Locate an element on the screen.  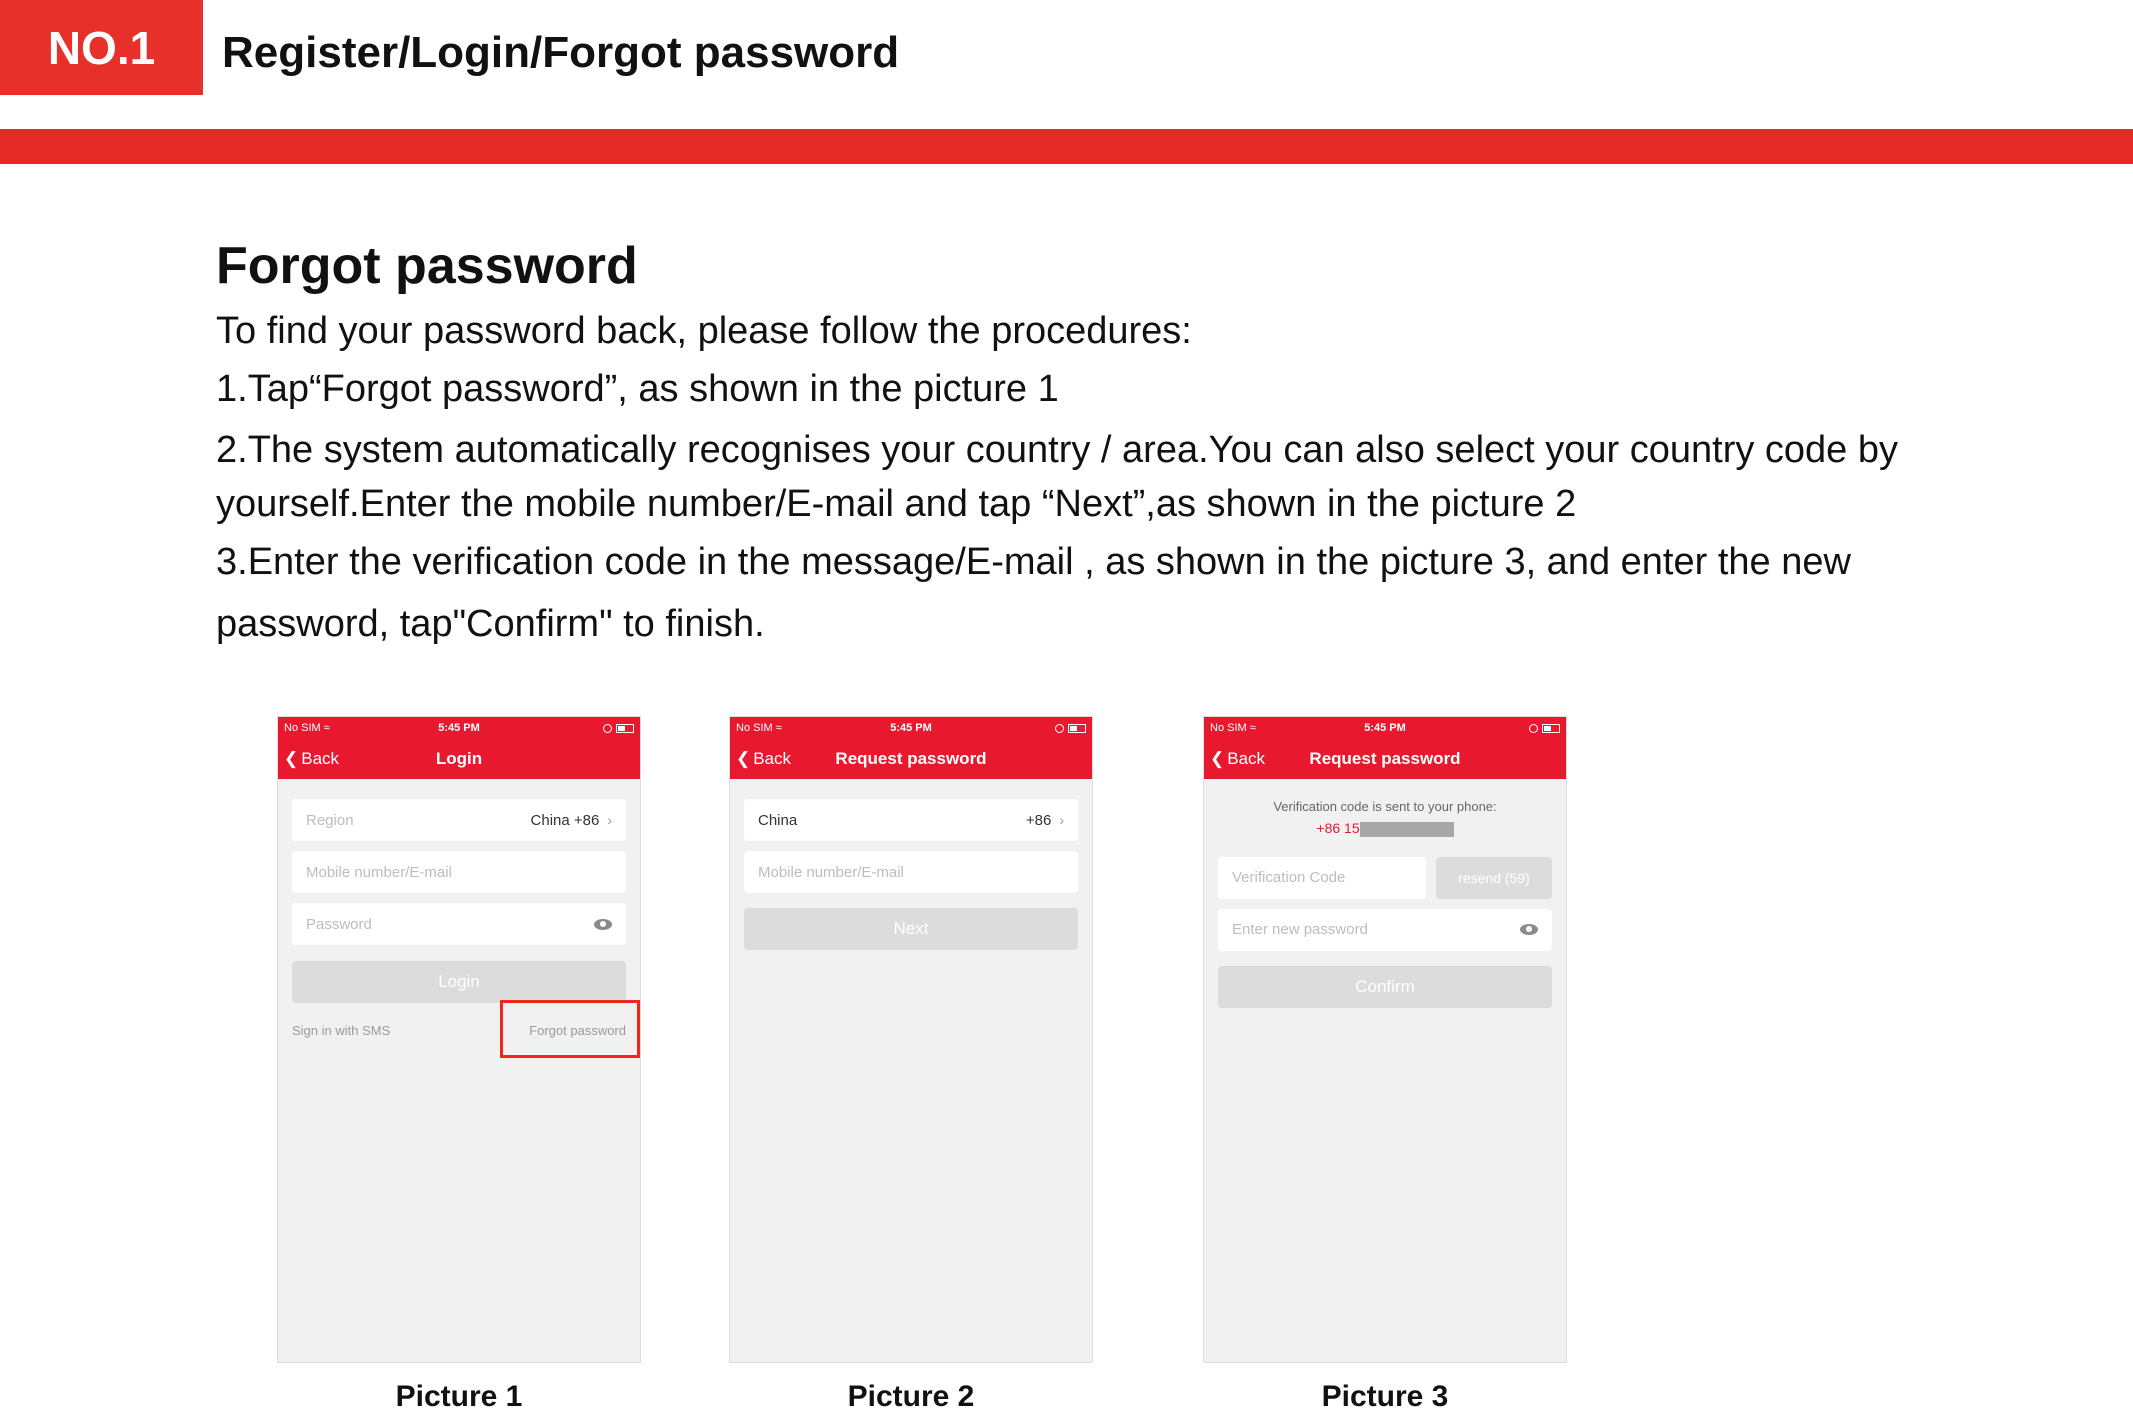
caption-picture-1: Picture 1 is located at coordinates (459, 1396).